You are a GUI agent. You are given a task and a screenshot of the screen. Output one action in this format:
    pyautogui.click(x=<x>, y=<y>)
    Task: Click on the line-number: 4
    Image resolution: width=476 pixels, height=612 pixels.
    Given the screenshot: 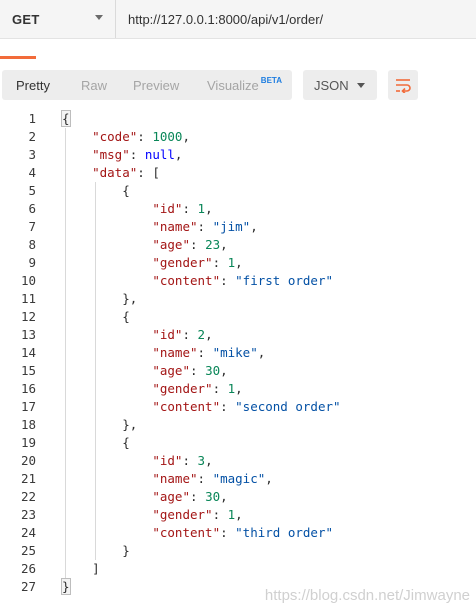 What is the action you would take?
    pyautogui.click(x=32, y=172)
    